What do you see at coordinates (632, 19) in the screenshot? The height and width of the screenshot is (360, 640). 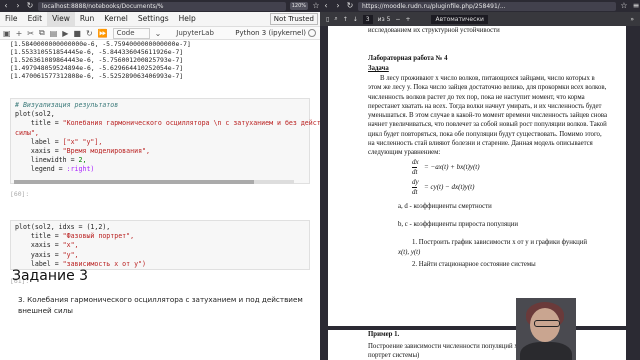 I see `more-tools-icon: »` at bounding box center [632, 19].